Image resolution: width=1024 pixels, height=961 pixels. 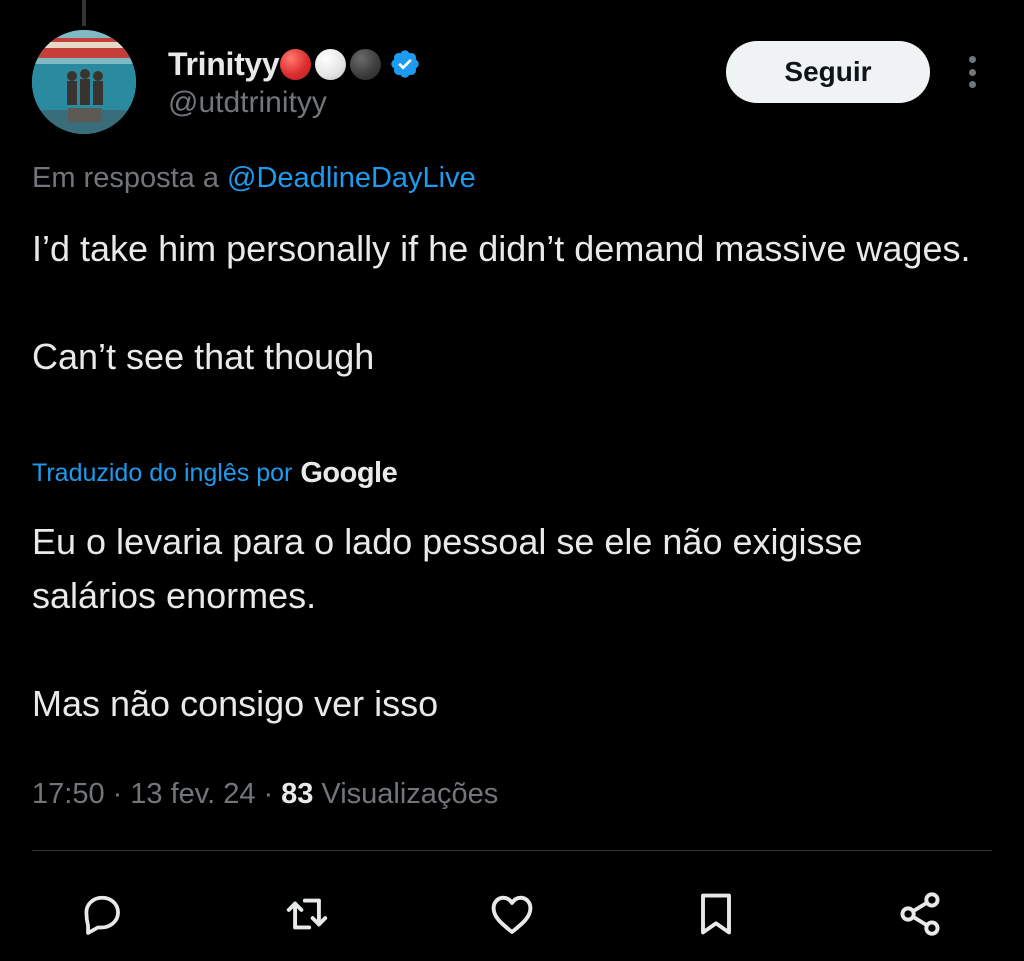 What do you see at coordinates (351, 178) in the screenshot?
I see `reply-mention-link: @DeadlineDayLive` at bounding box center [351, 178].